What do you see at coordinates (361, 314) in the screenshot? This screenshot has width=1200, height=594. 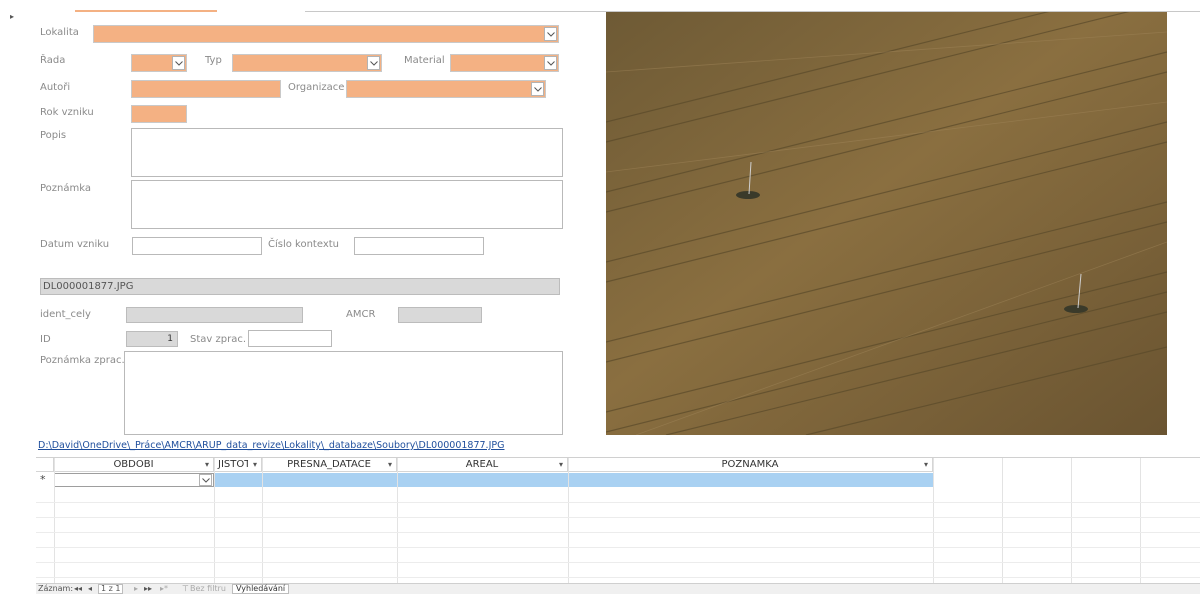 I see `amcr-label: AMCR` at bounding box center [361, 314].